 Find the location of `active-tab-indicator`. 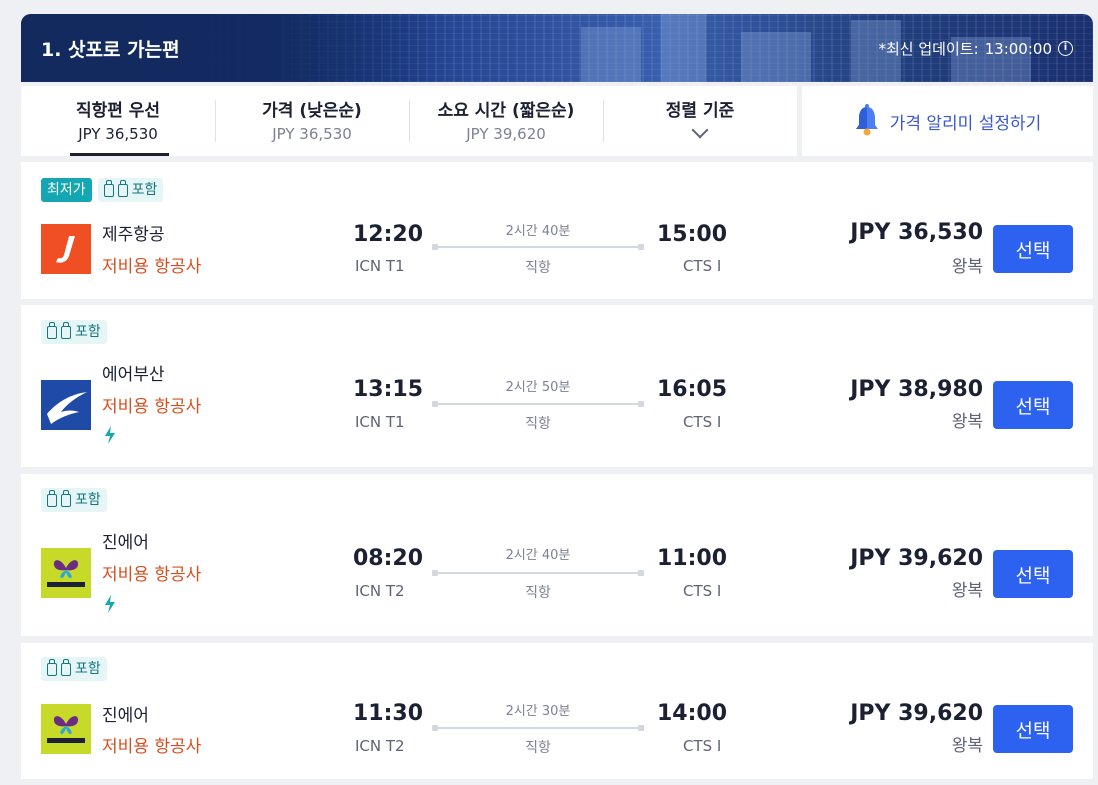

active-tab-indicator is located at coordinates (119, 154).